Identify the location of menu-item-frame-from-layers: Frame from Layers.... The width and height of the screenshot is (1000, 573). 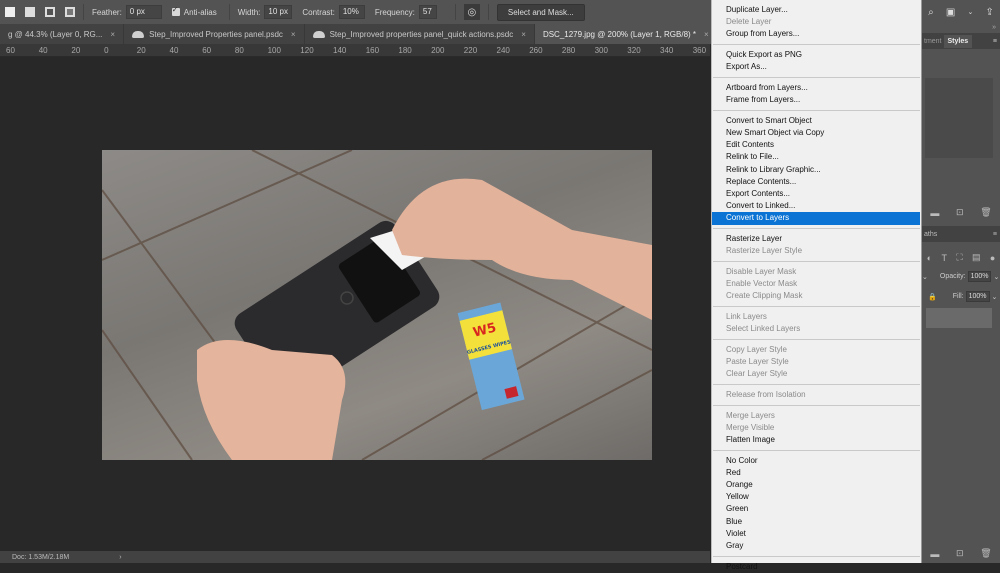
(816, 100).